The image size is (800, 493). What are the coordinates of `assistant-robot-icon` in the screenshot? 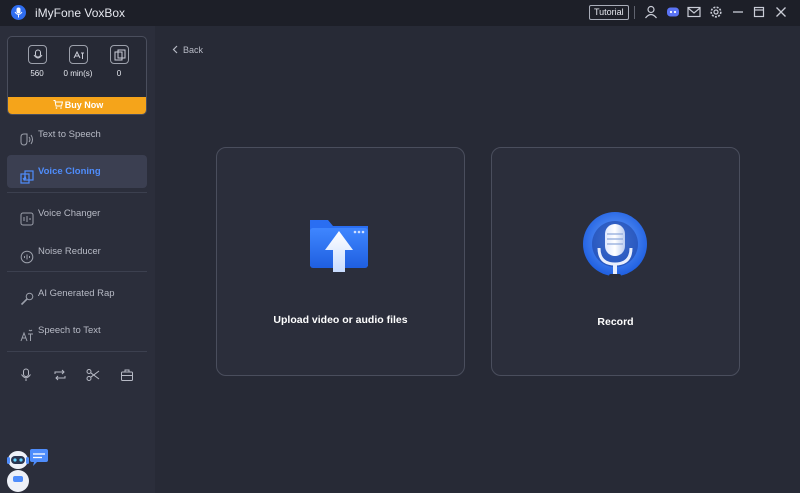 It's located at (27, 470).